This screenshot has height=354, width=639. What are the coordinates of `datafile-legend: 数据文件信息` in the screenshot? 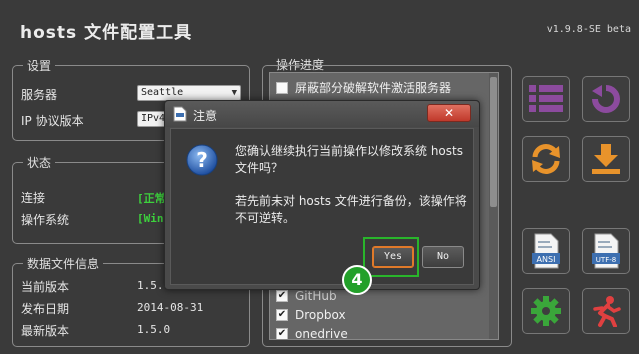 It's located at (63, 263).